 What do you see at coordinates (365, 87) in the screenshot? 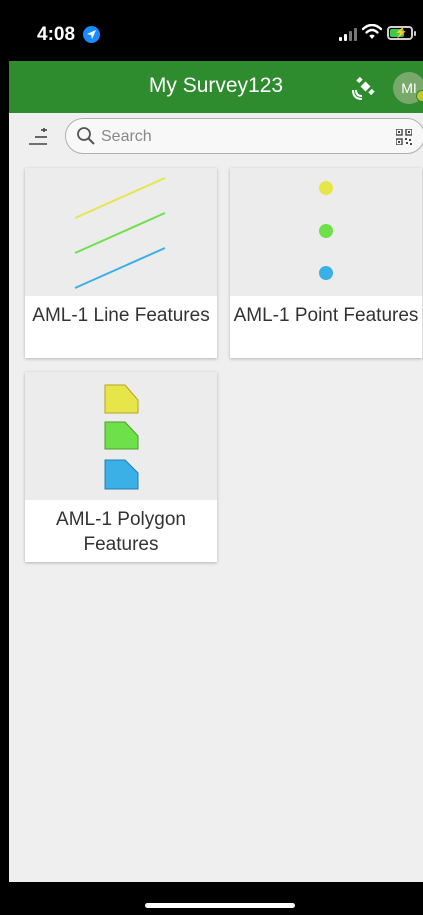
I see `satellite-gps-icon` at bounding box center [365, 87].